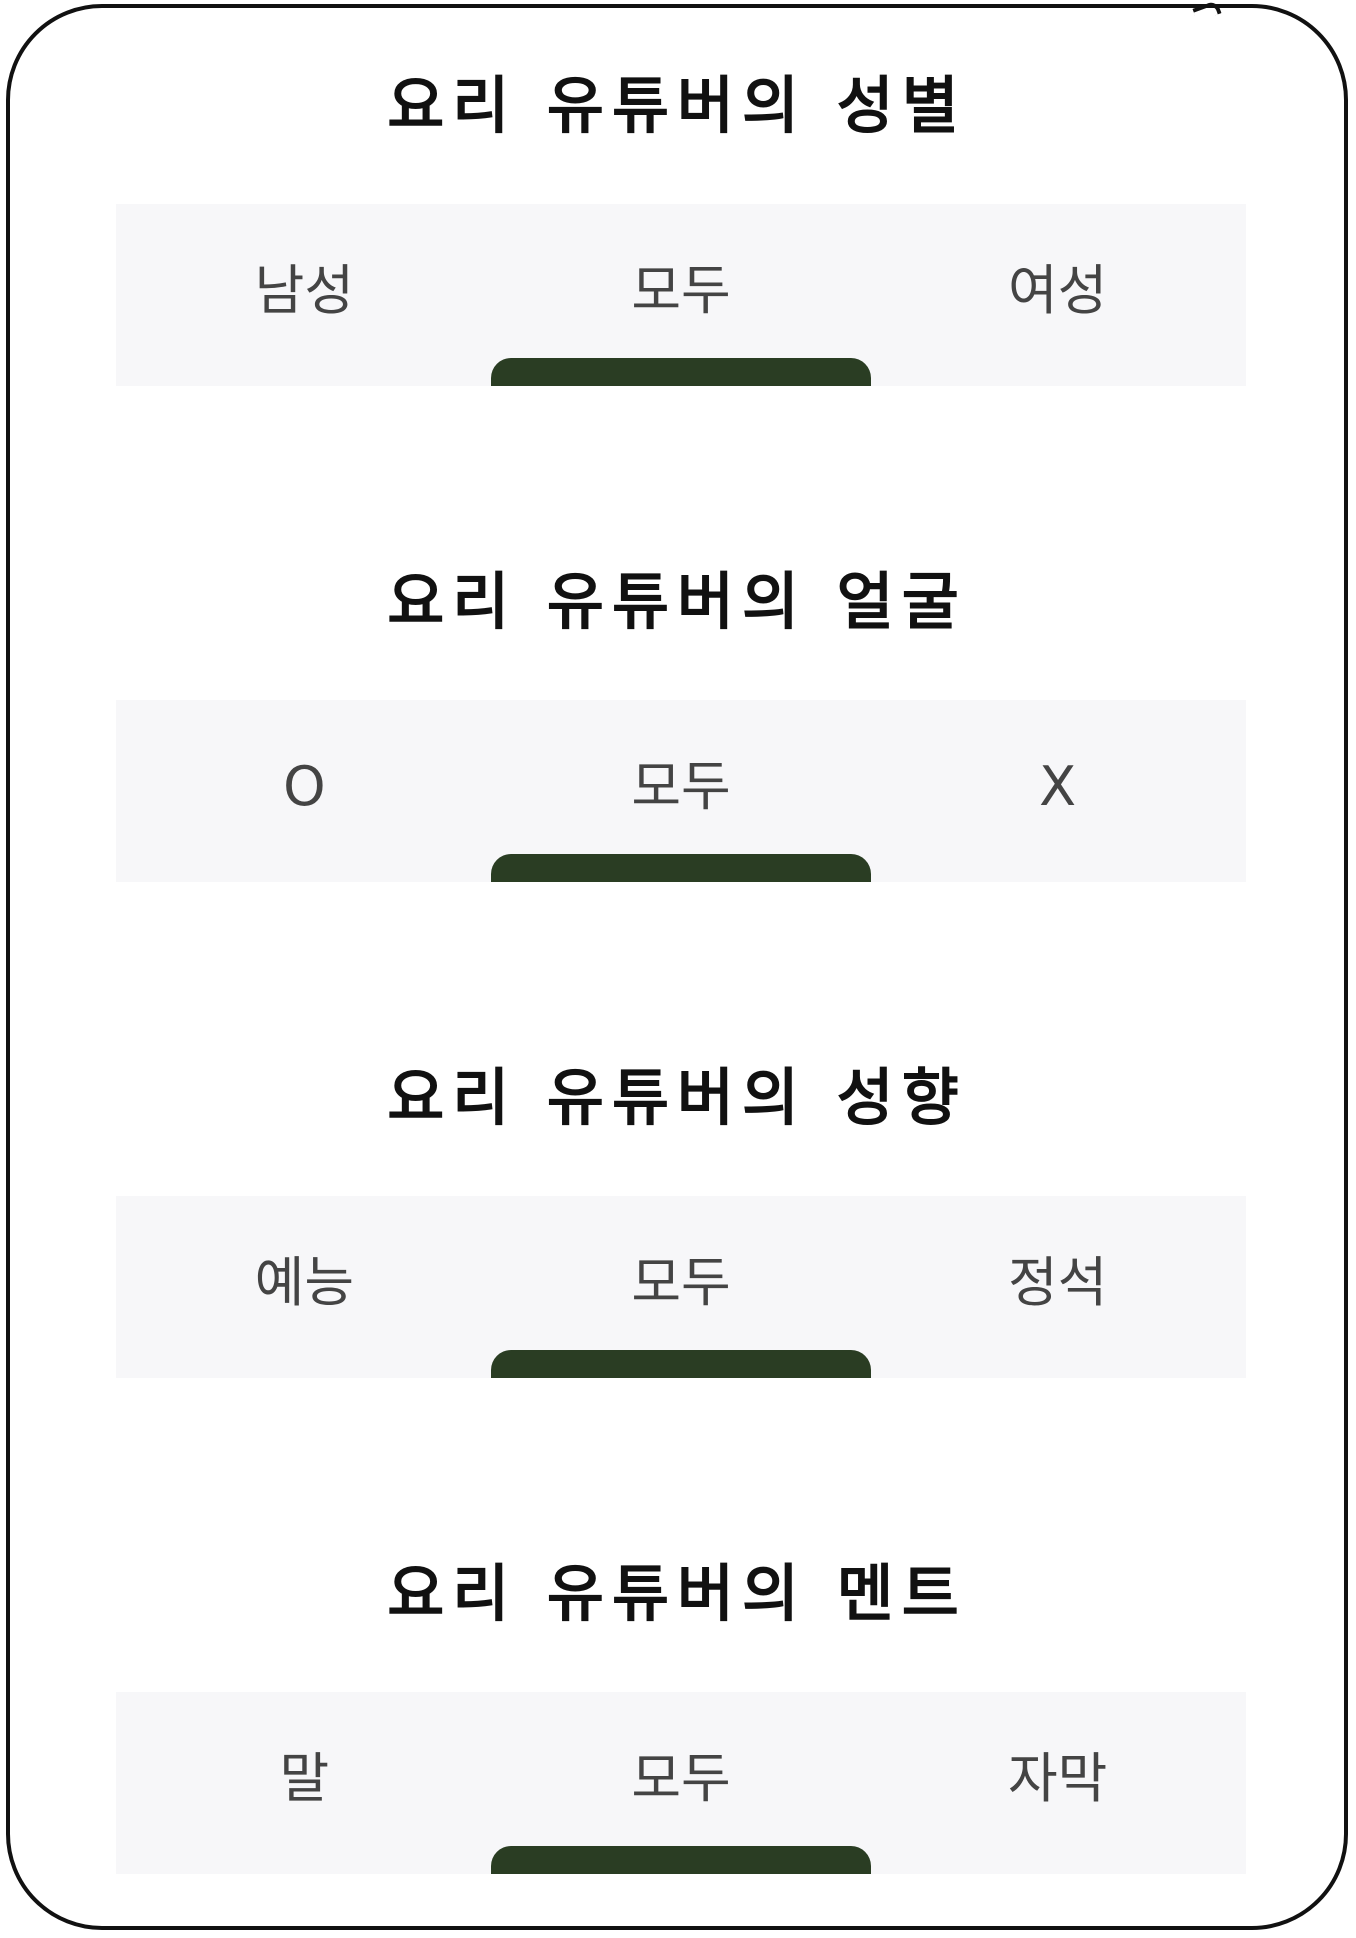  I want to click on tabbar-gender: 남성 모두 여성, so click(681, 295).